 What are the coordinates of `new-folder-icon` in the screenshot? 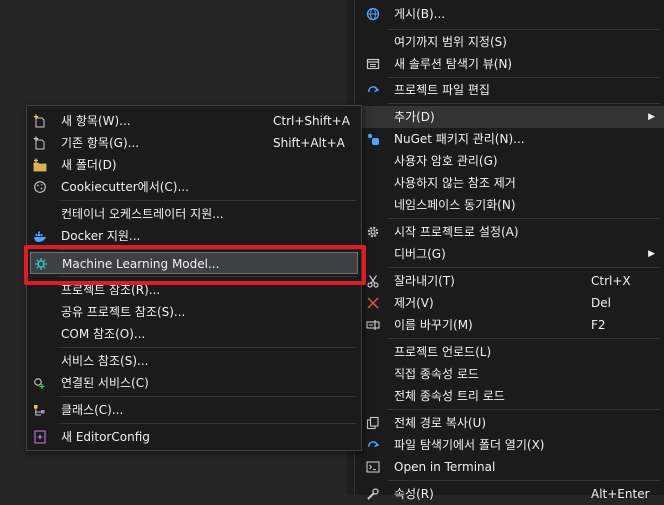 It's located at (40, 165).